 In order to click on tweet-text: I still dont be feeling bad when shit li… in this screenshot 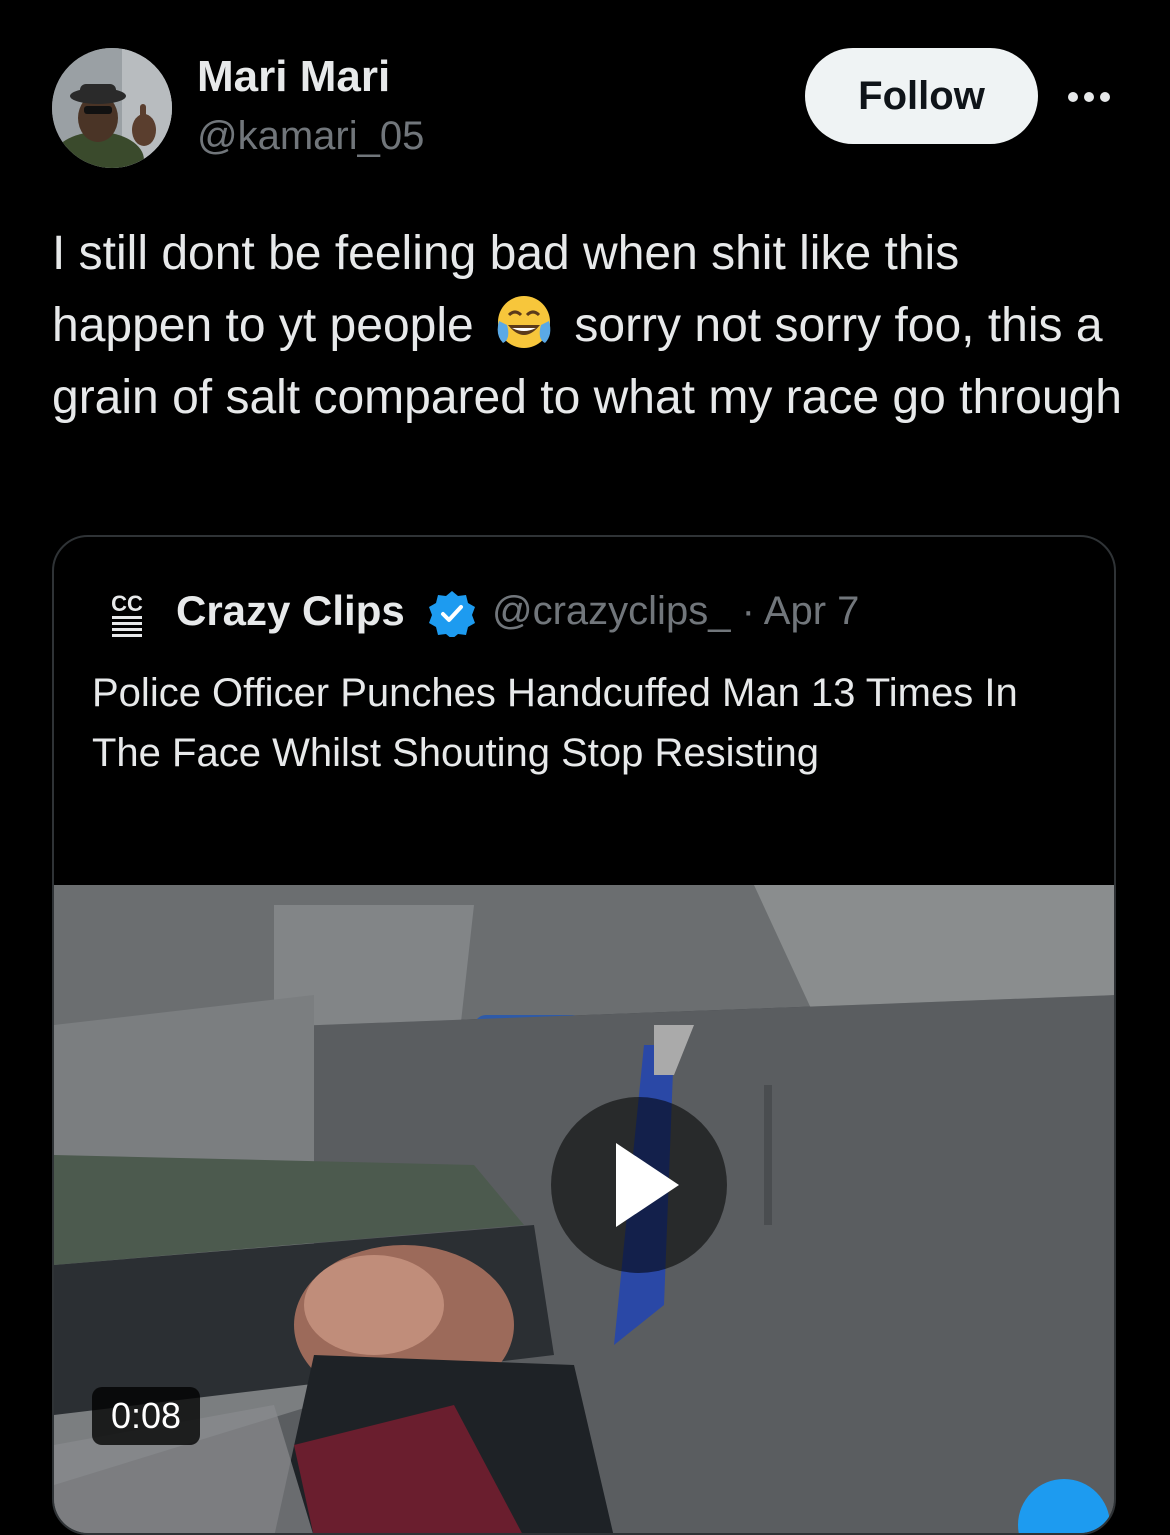, I will do `click(592, 326)`.